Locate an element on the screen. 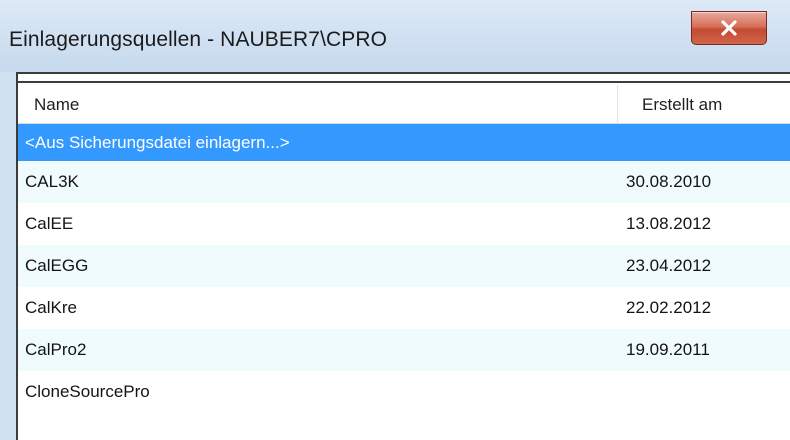  list-item-name: CalPro2 is located at coordinates (56, 349).